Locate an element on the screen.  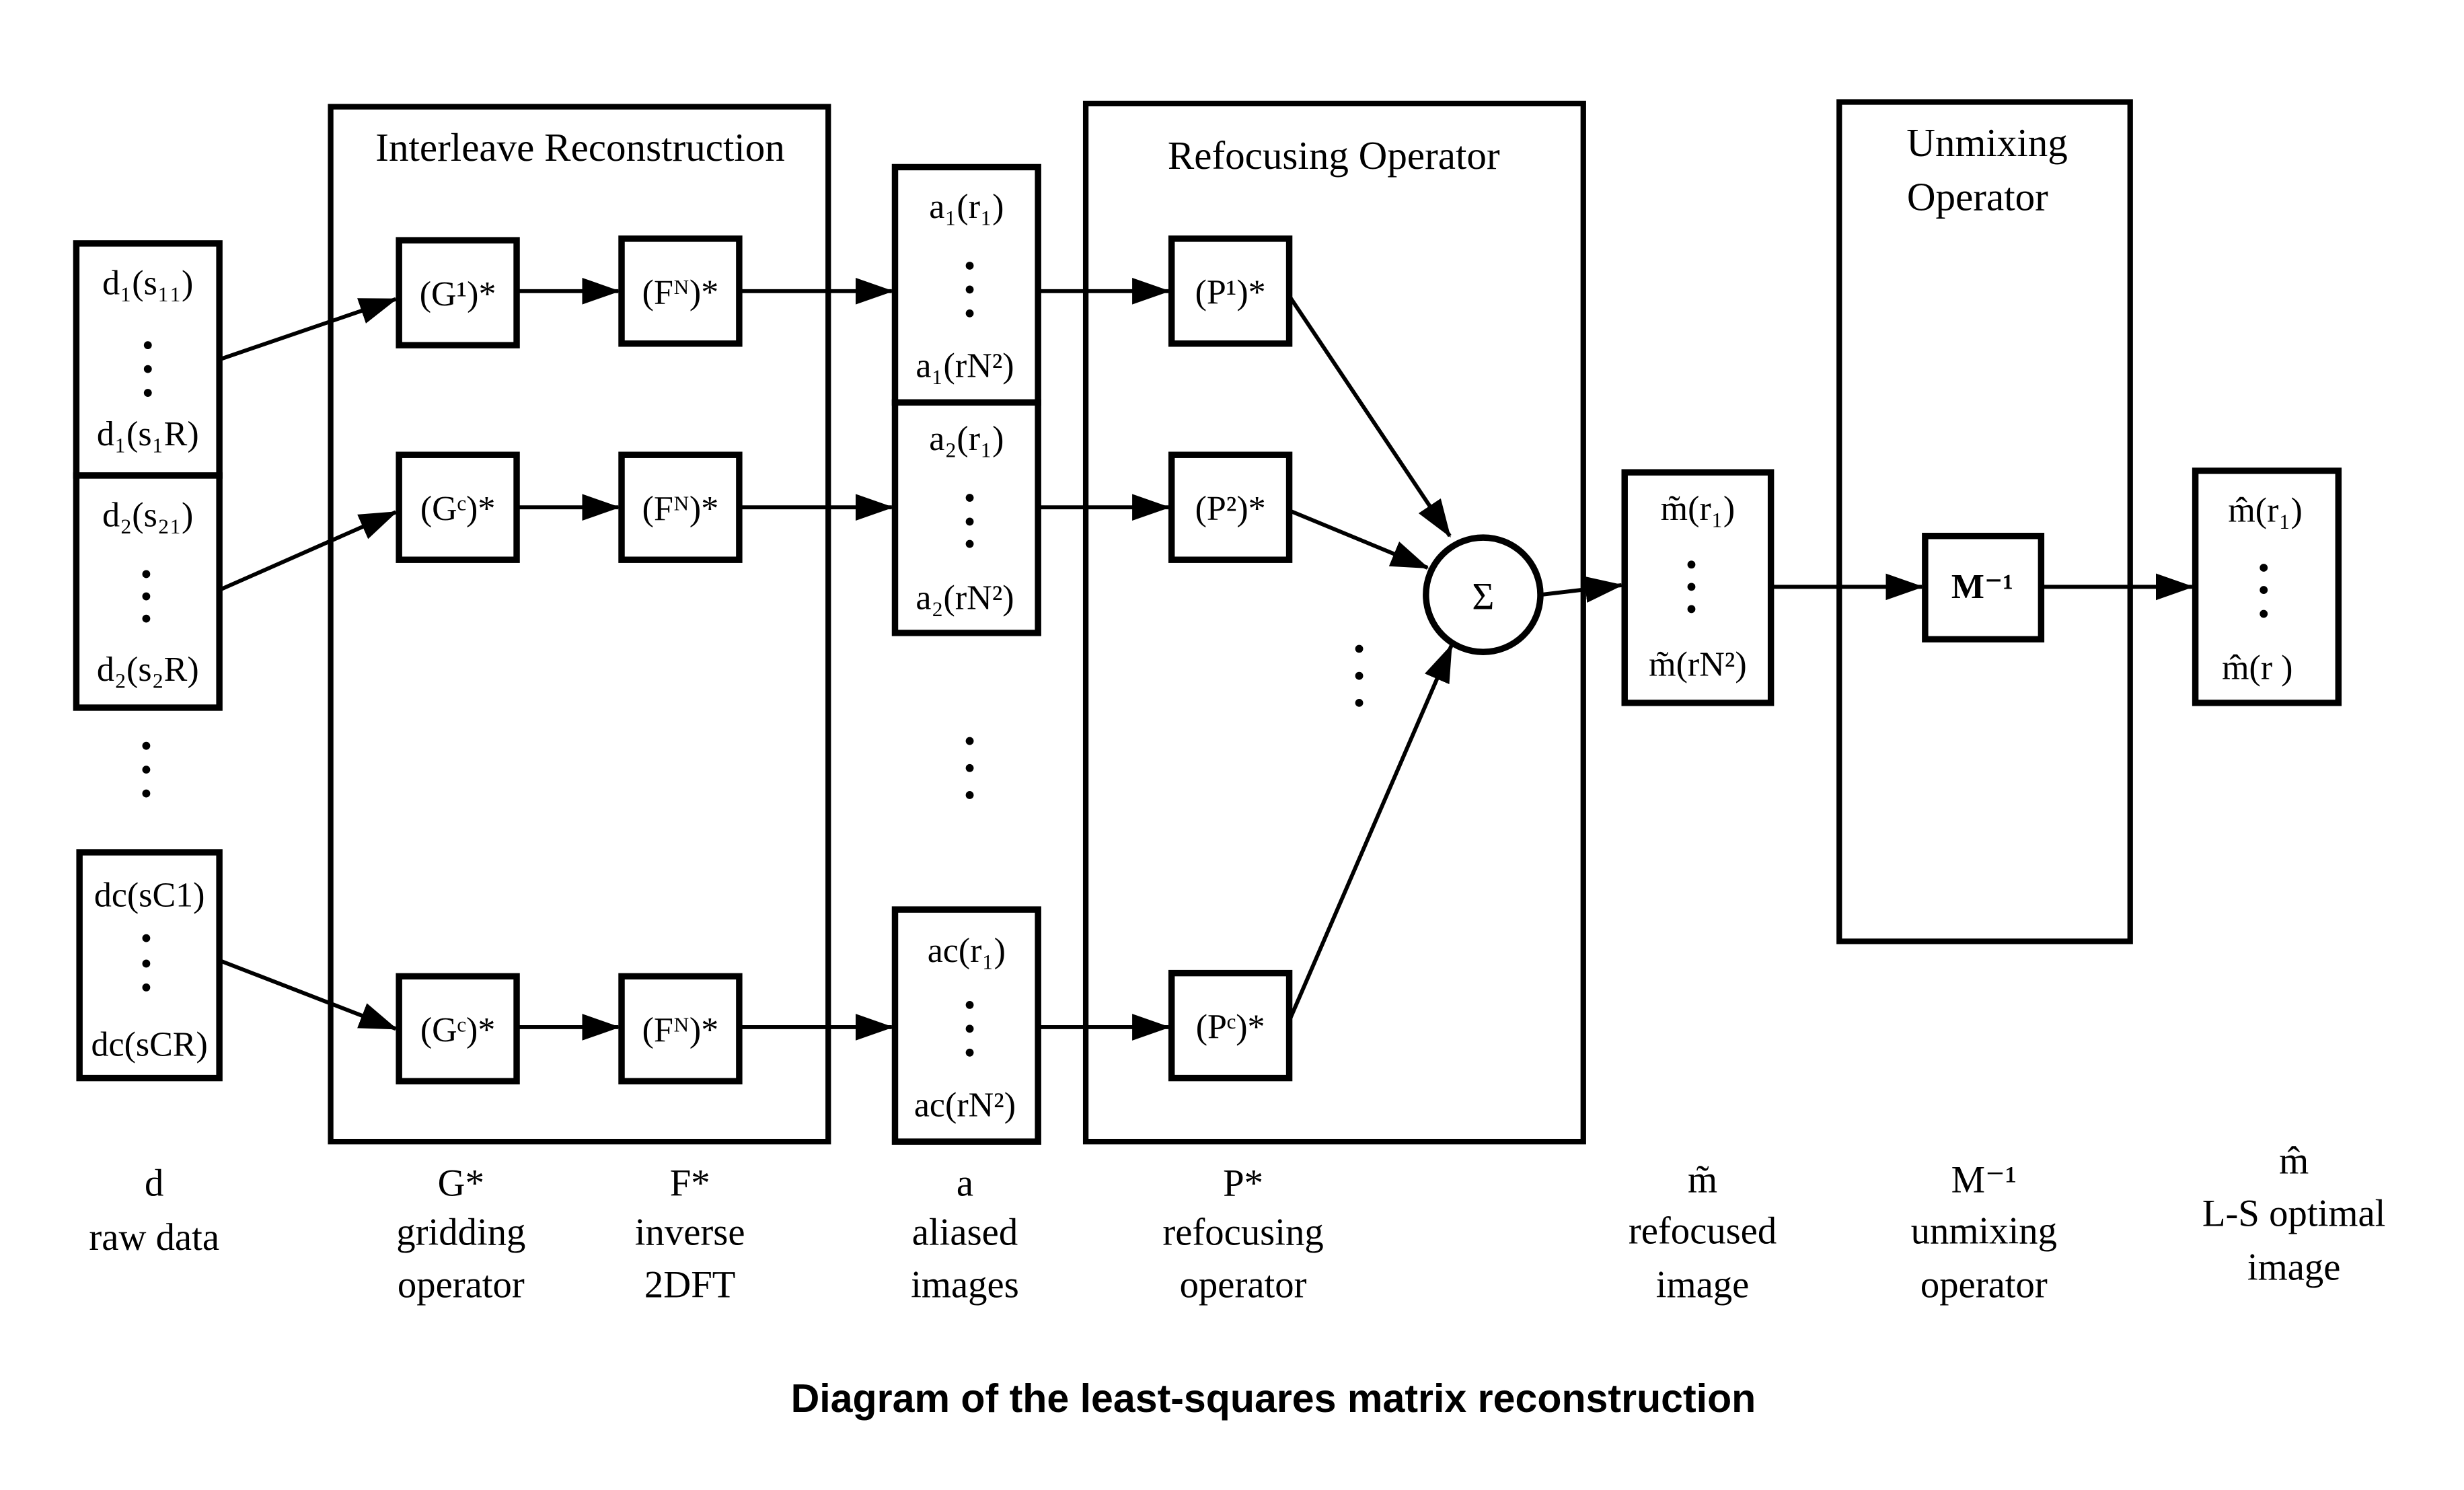
unmixing-operator-title-line2: Operator is located at coordinates (1978, 196).